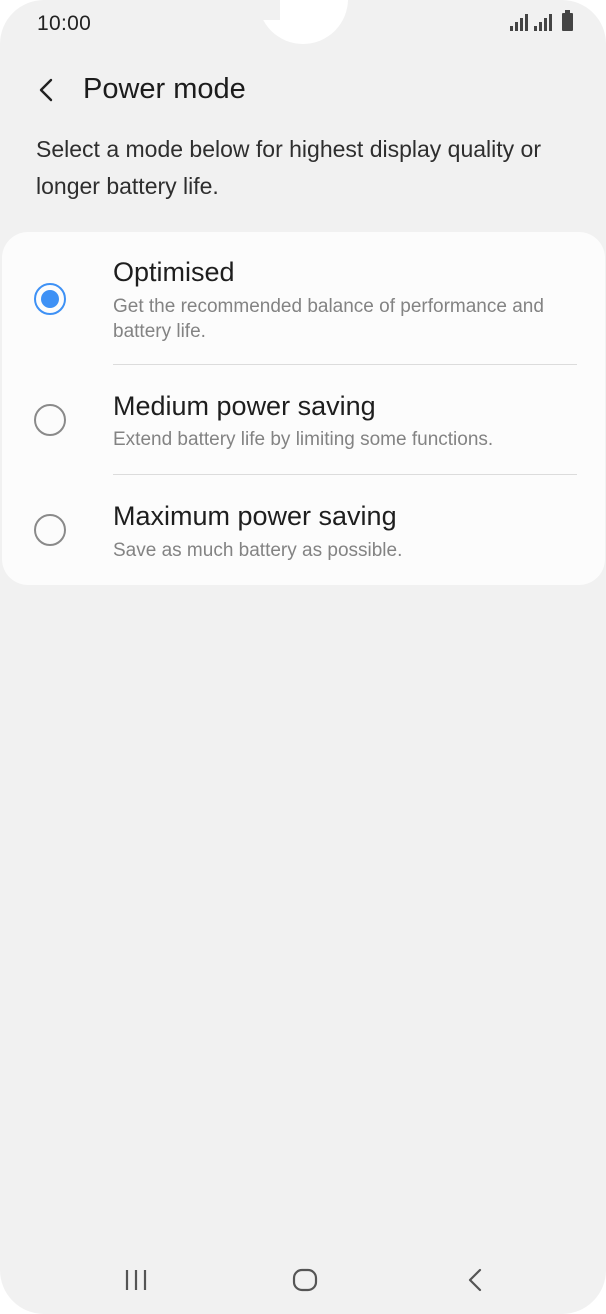 This screenshot has height=1314, width=606. I want to click on navigation-bar, so click(303, 1280).